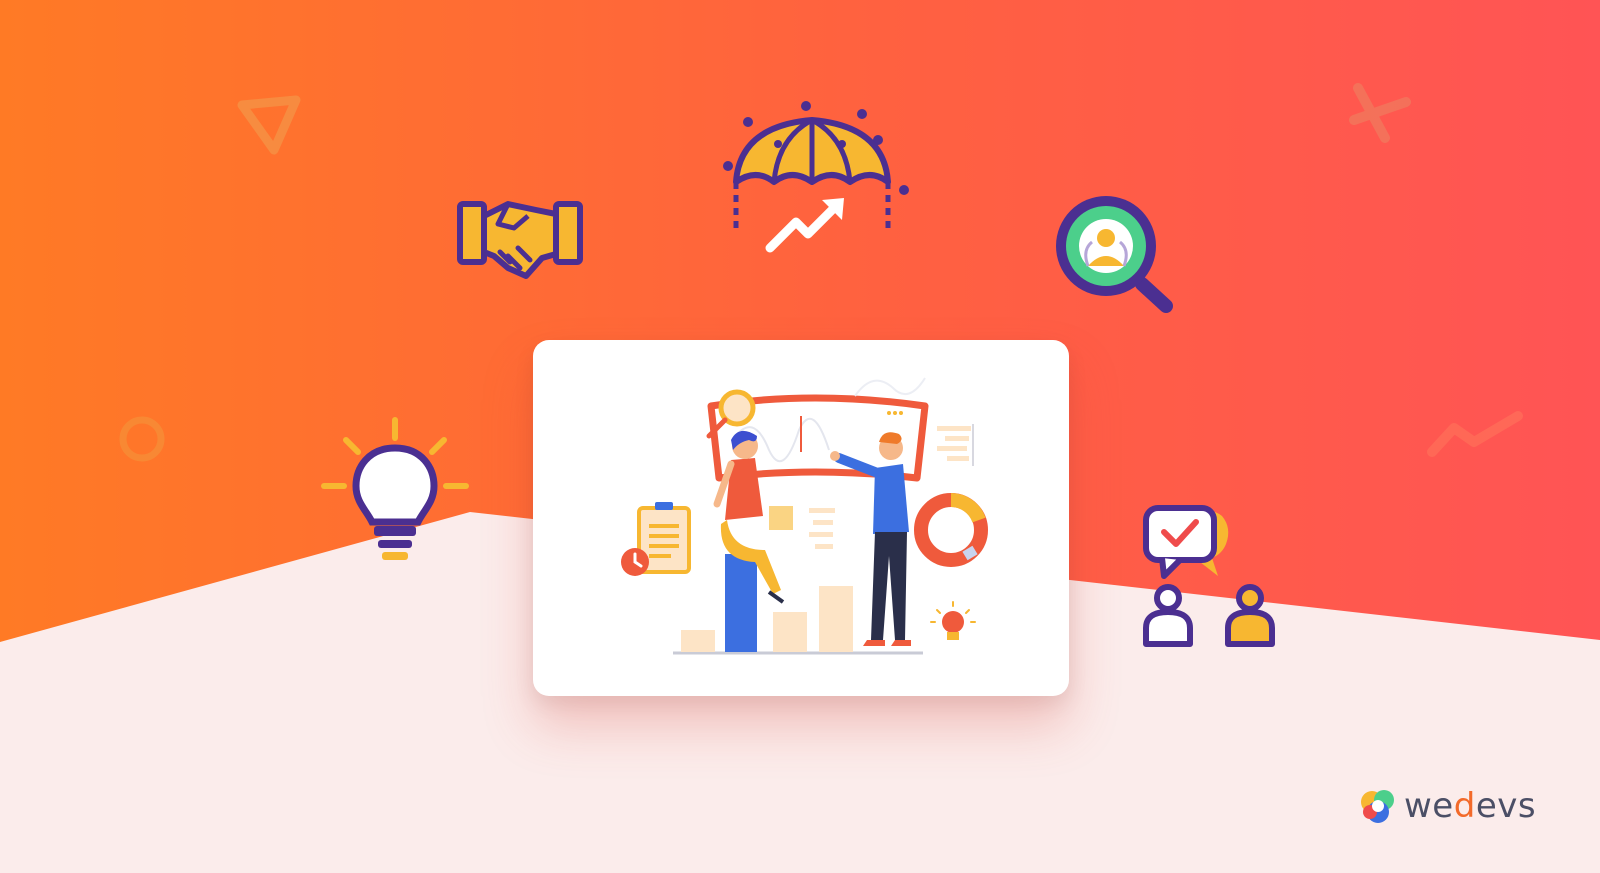 This screenshot has height=873, width=1600. I want to click on wedevs-logo: wedevs, so click(1447, 806).